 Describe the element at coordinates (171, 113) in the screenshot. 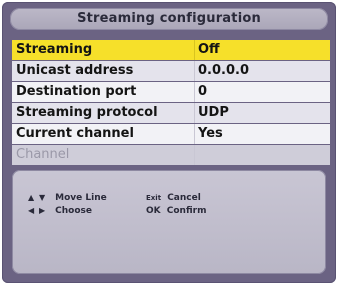

I see `menu-row-streaming-protocol: Streaming protocol UDP` at that location.